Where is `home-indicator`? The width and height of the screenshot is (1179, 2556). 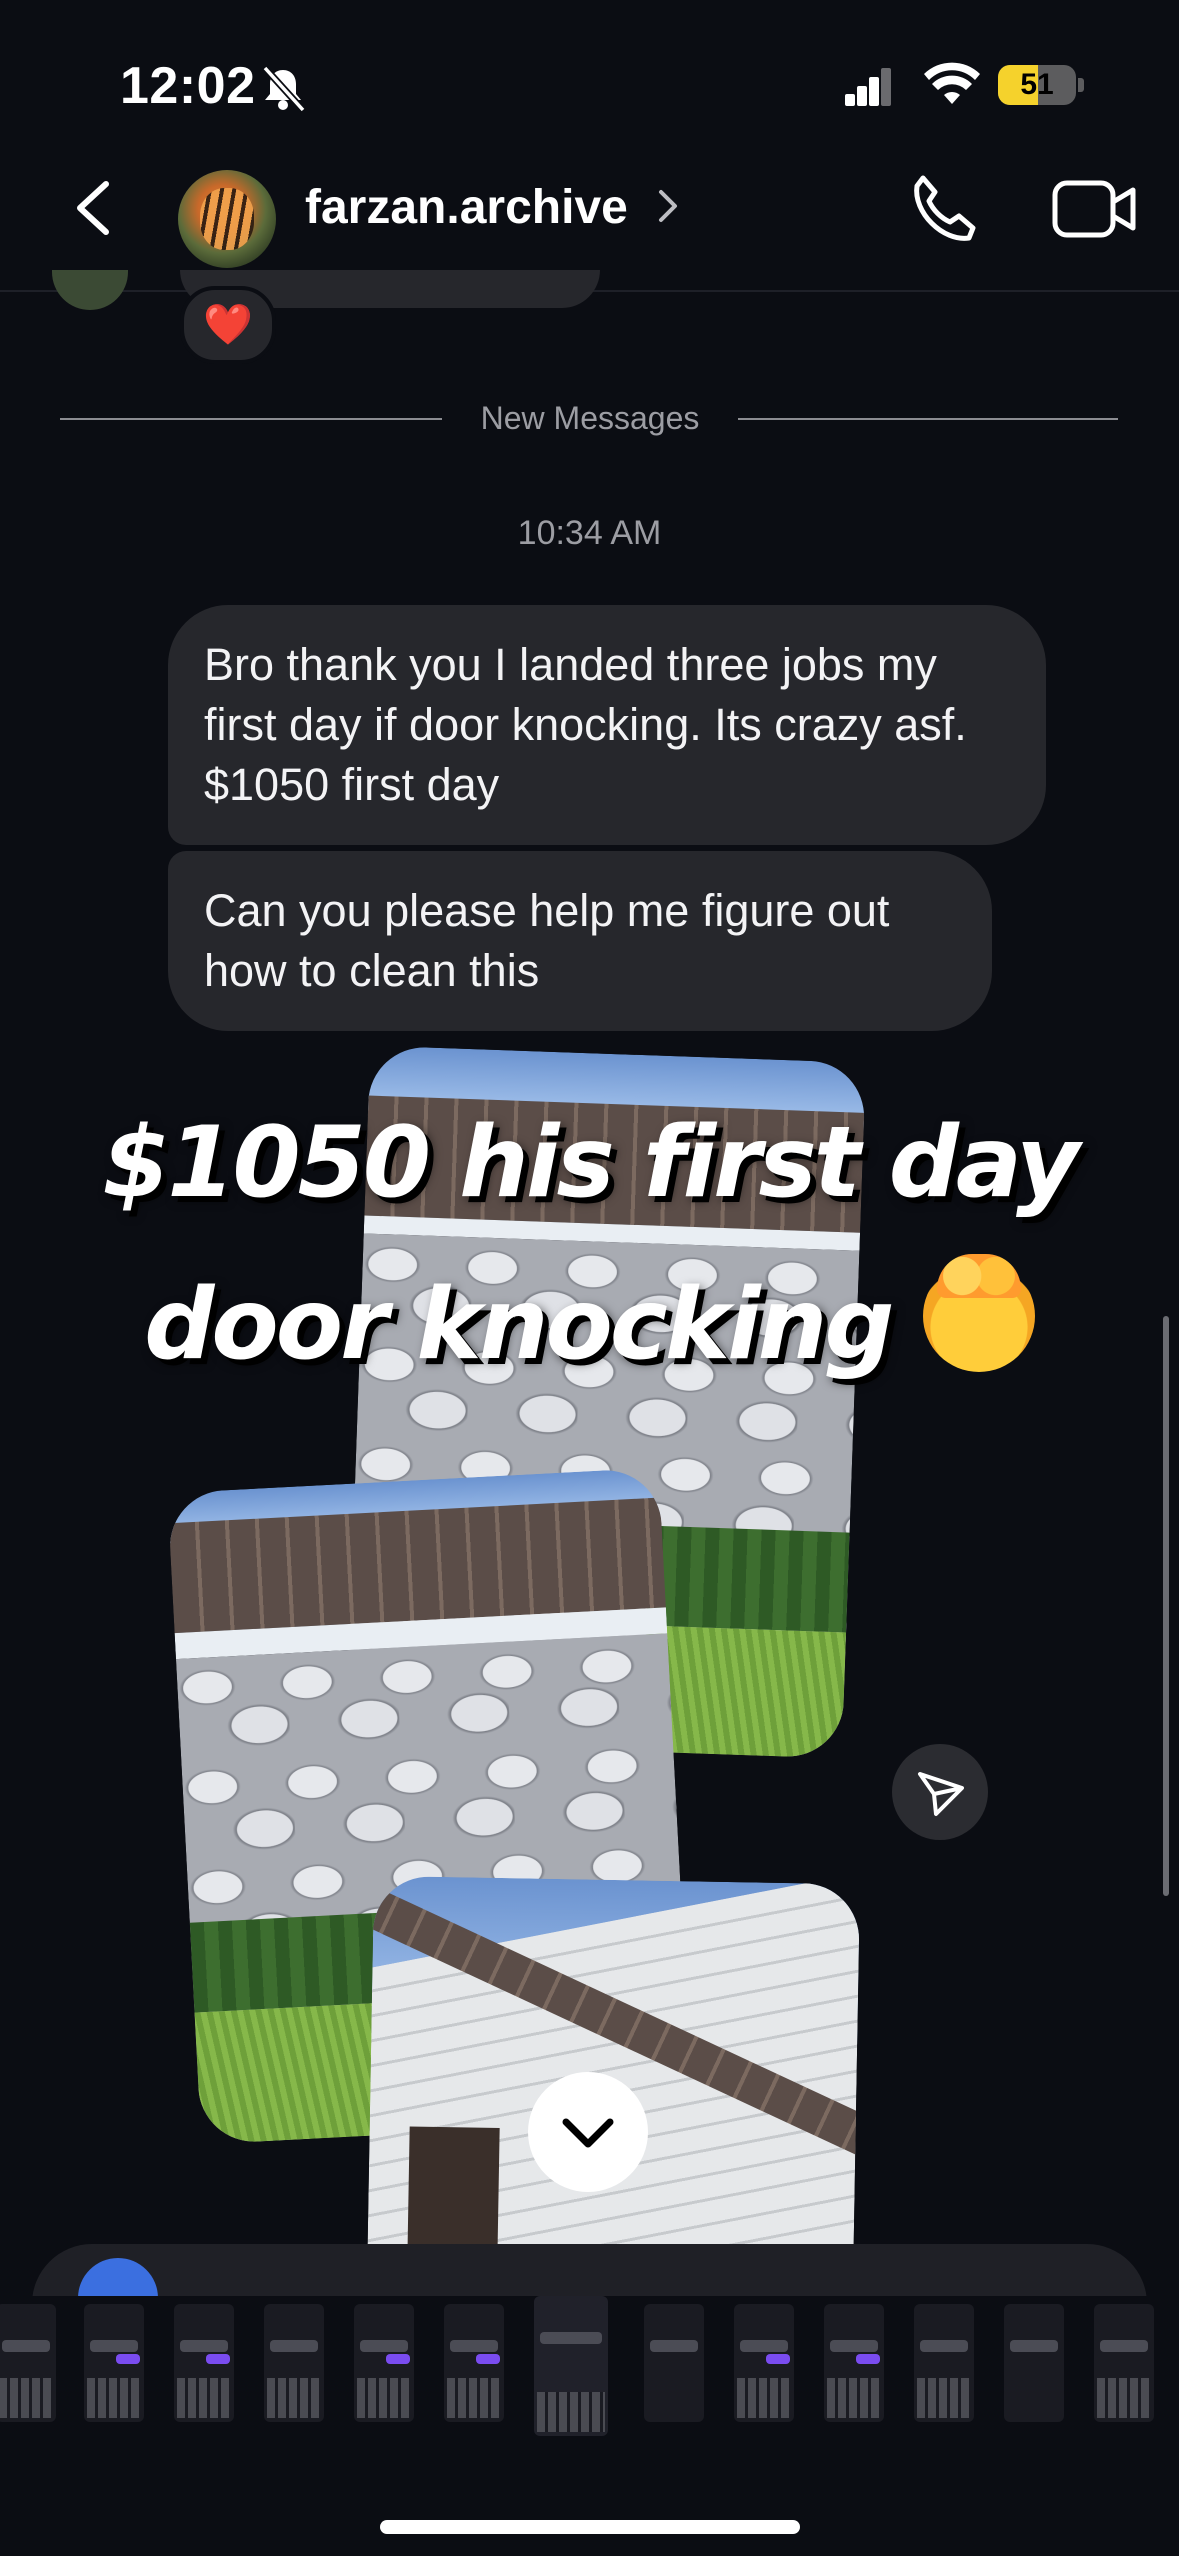
home-indicator is located at coordinates (590, 2527).